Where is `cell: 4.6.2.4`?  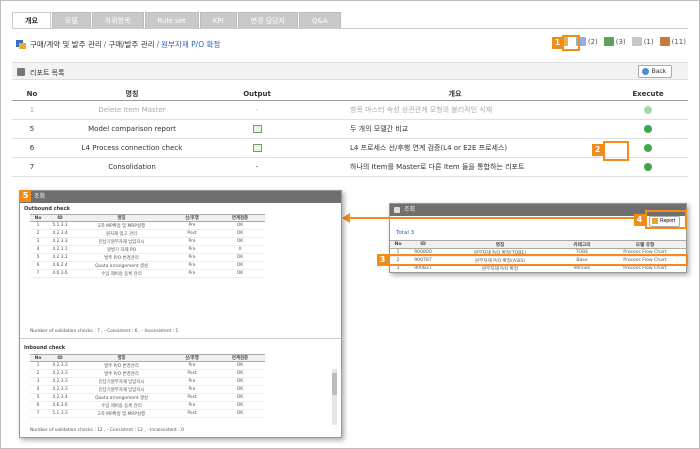
cell: 4.6.2.4 is located at coordinates (60, 265).